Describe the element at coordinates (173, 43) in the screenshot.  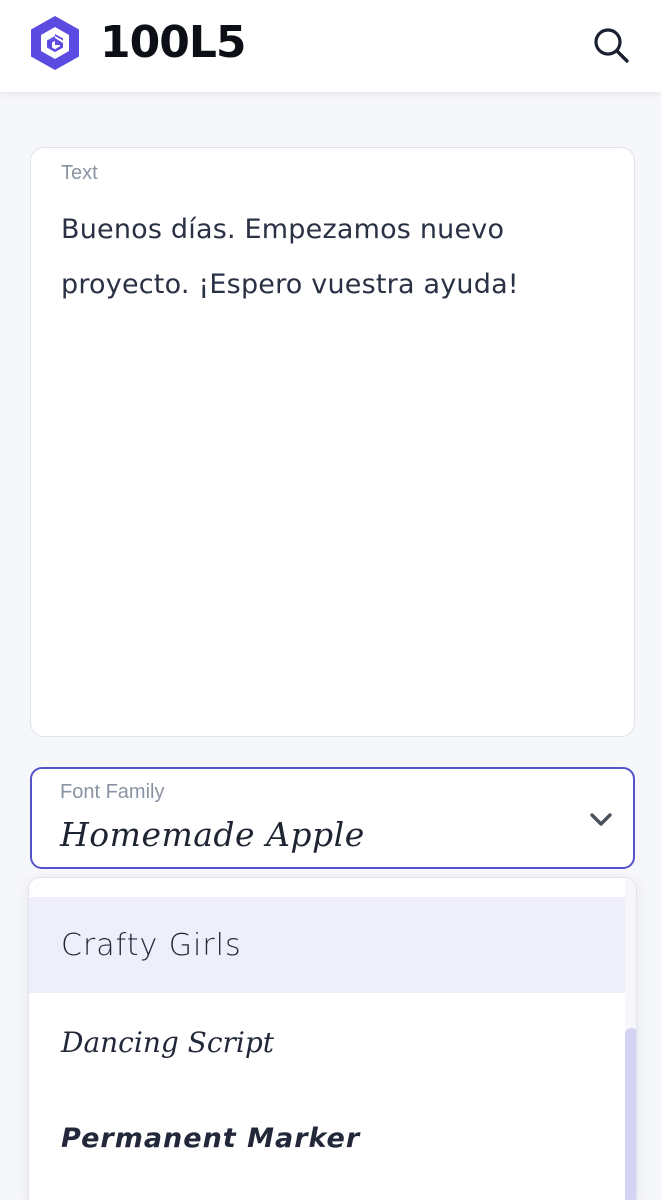
I see `brand-name: 100L5` at that location.